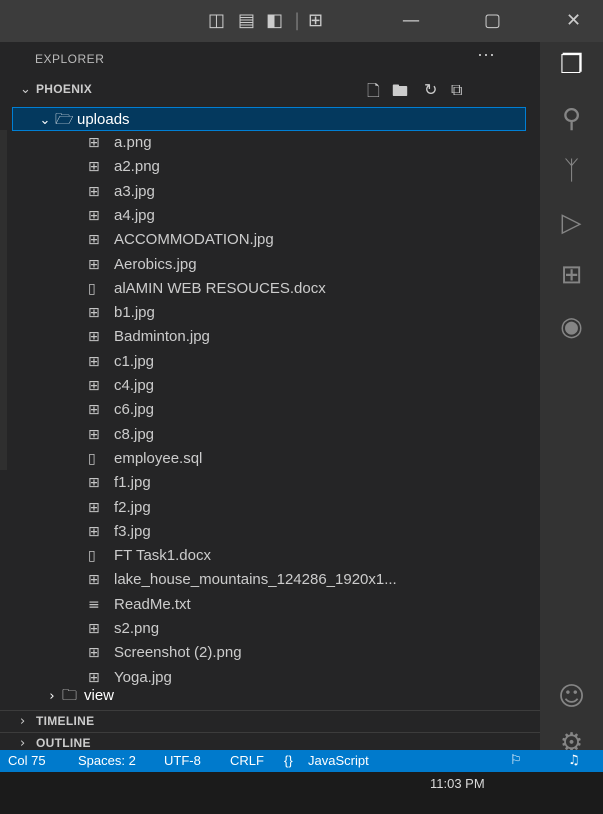  What do you see at coordinates (132, 507) in the screenshot?
I see `file-name: f2.jpg` at bounding box center [132, 507].